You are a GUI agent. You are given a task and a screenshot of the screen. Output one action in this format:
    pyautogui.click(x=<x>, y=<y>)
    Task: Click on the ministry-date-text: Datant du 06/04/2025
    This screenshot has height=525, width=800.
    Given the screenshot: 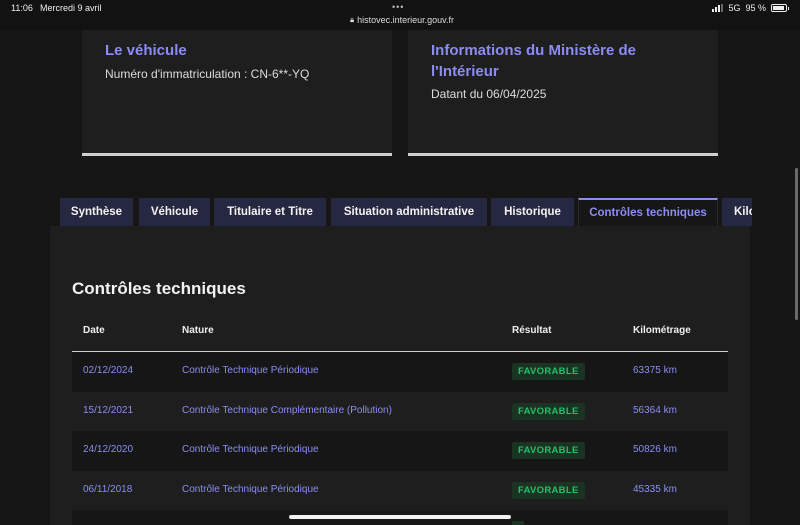 What is the action you would take?
    pyautogui.click(x=489, y=94)
    